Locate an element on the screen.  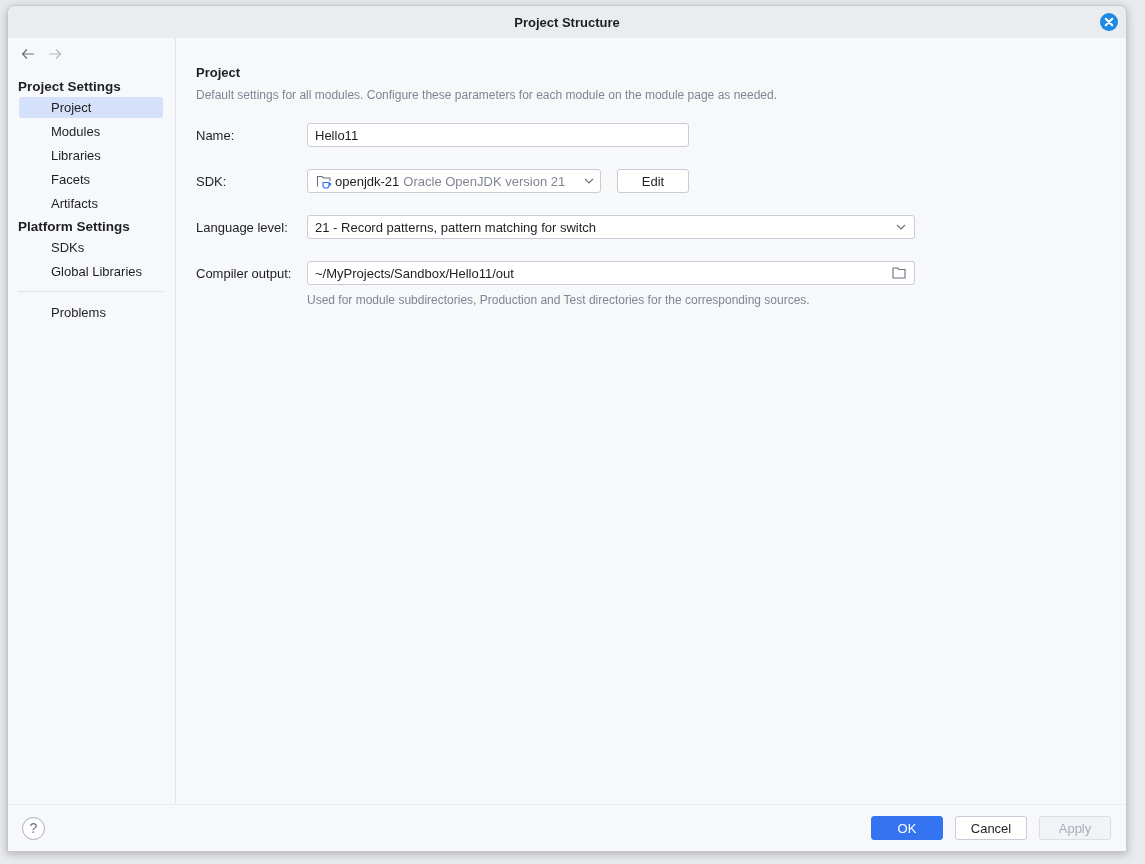
folder-cup-icon is located at coordinates (324, 181).